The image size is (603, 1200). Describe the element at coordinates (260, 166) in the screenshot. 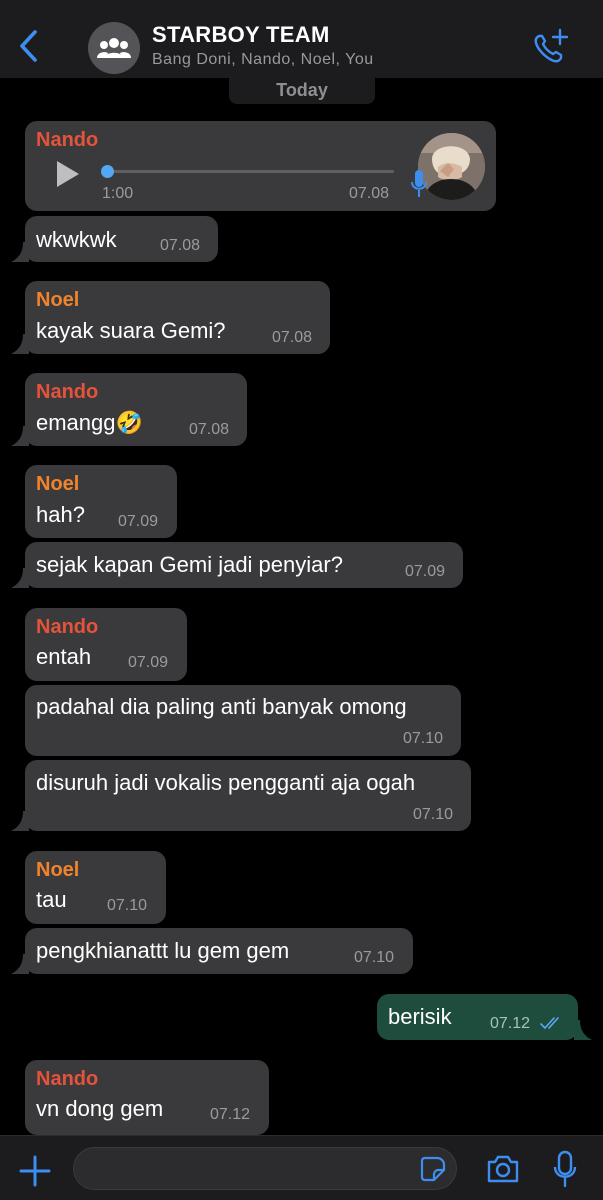

I see `voice-message-bubble: Nando 1:00 07.08` at that location.